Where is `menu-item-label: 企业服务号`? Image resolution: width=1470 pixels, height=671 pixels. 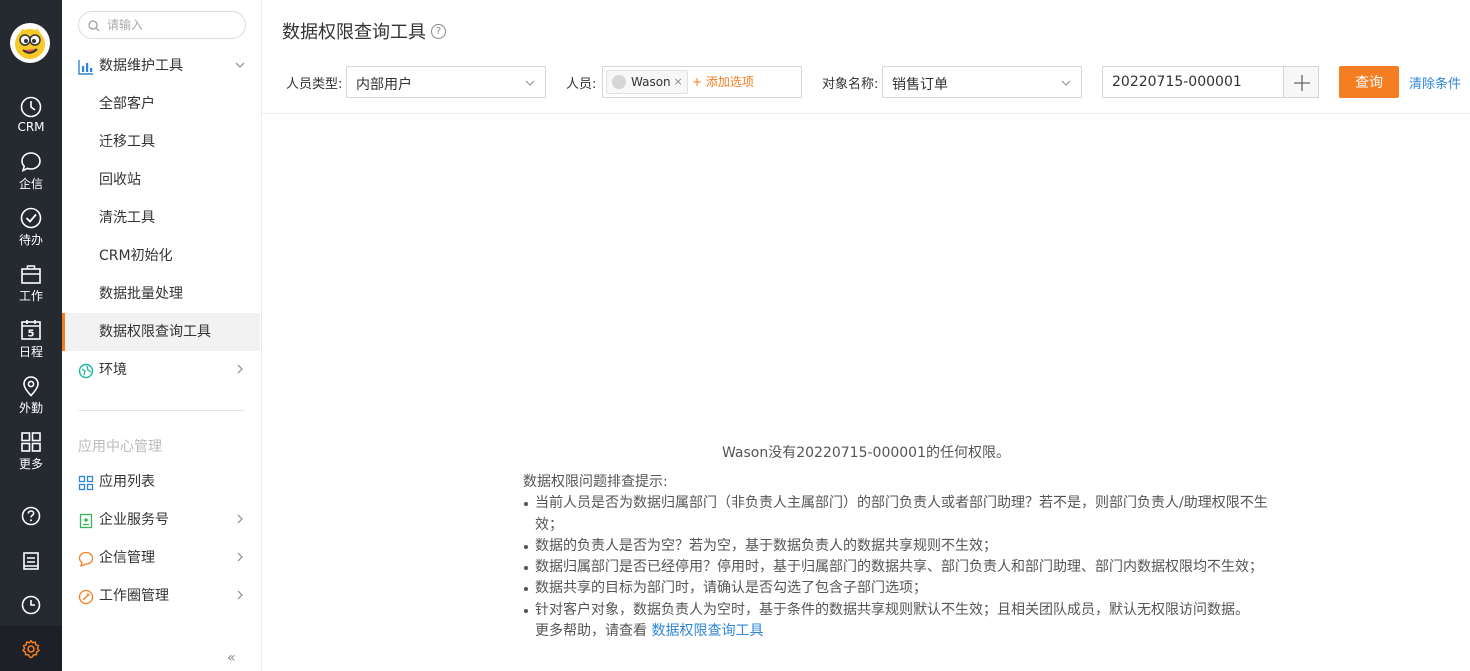 menu-item-label: 企业服务号 is located at coordinates (134, 520).